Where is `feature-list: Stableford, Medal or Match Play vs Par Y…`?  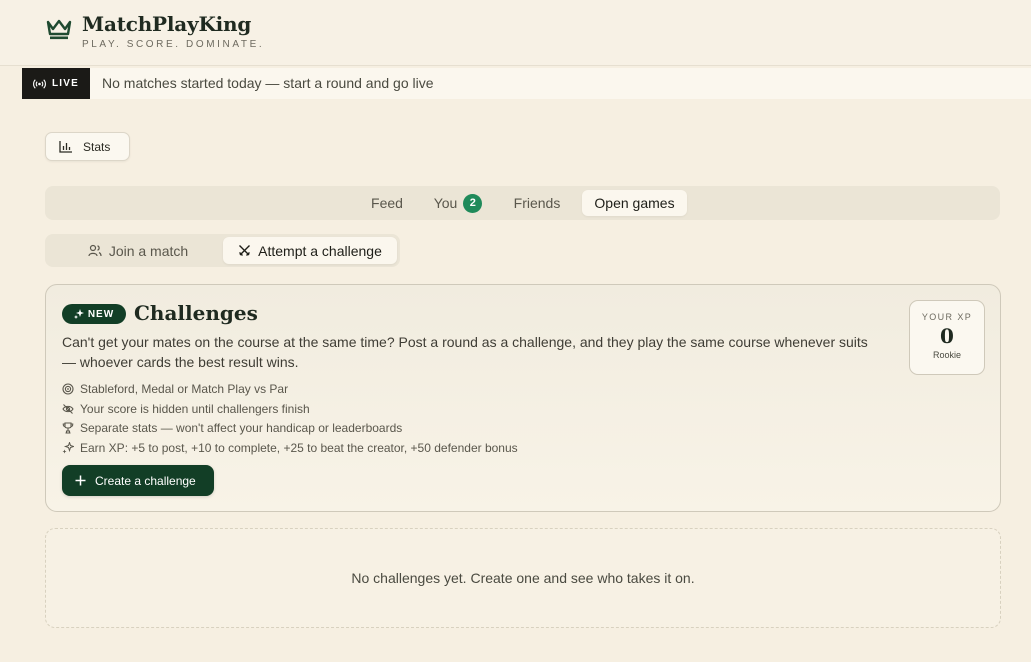 feature-list: Stableford, Medal or Match Play vs Par Y… is located at coordinates (290, 418).